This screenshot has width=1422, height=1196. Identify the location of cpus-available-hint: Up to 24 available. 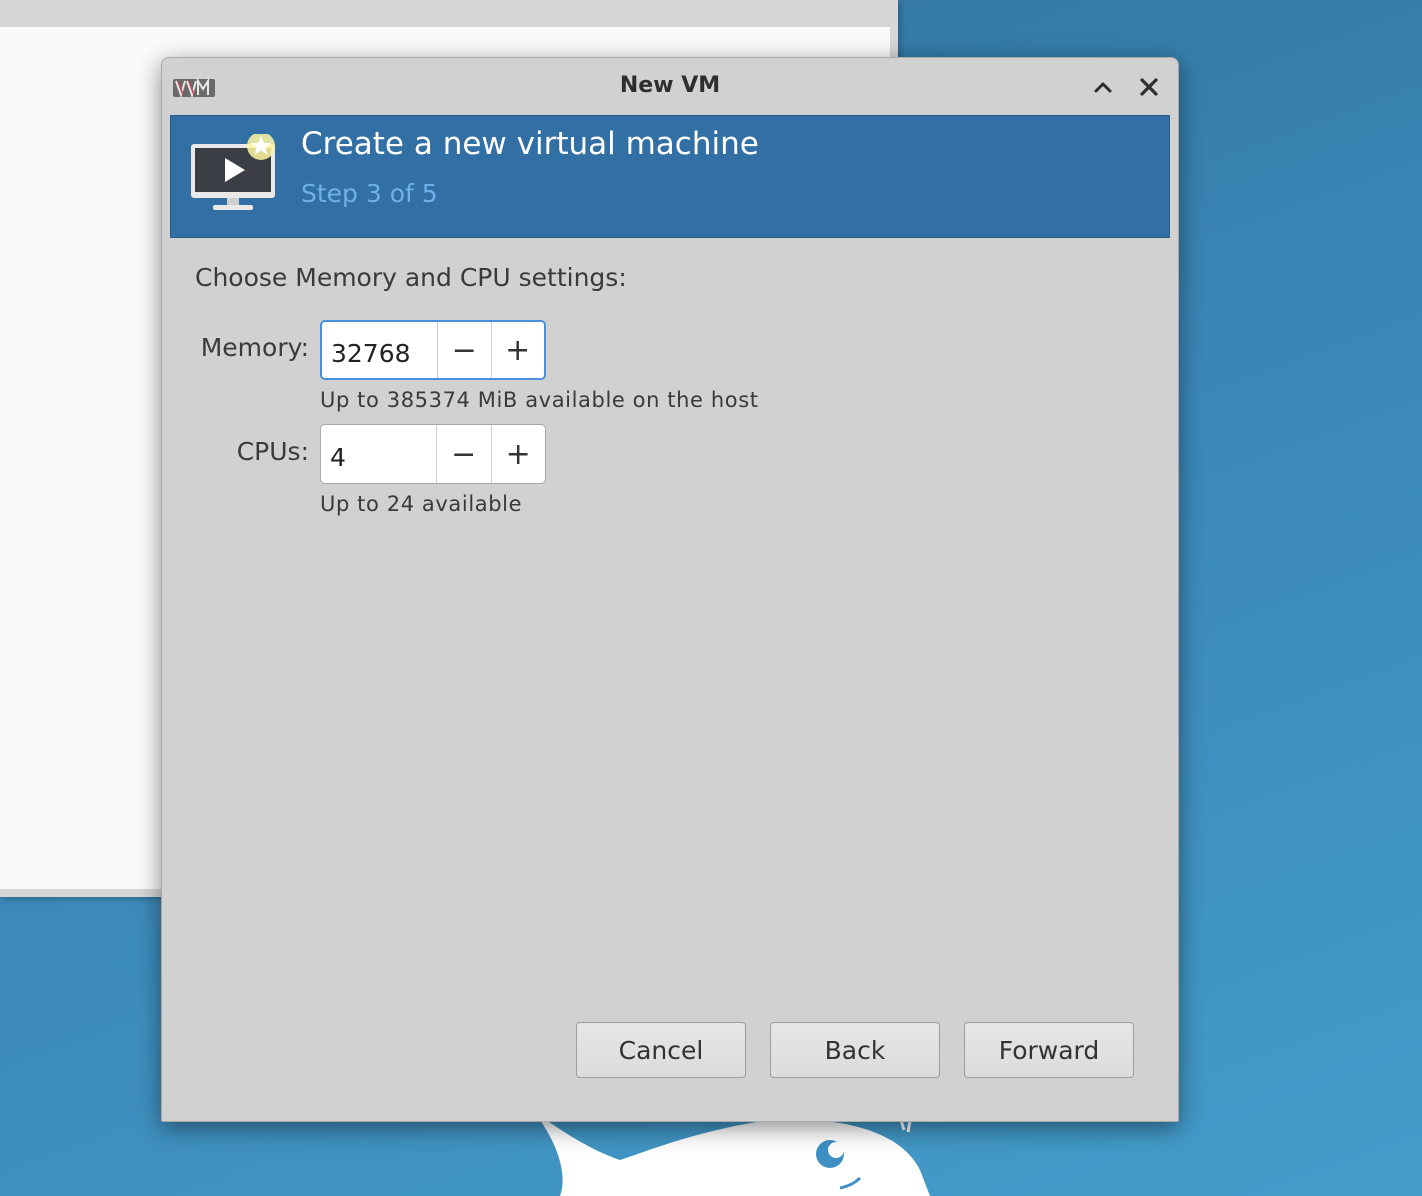
(421, 504).